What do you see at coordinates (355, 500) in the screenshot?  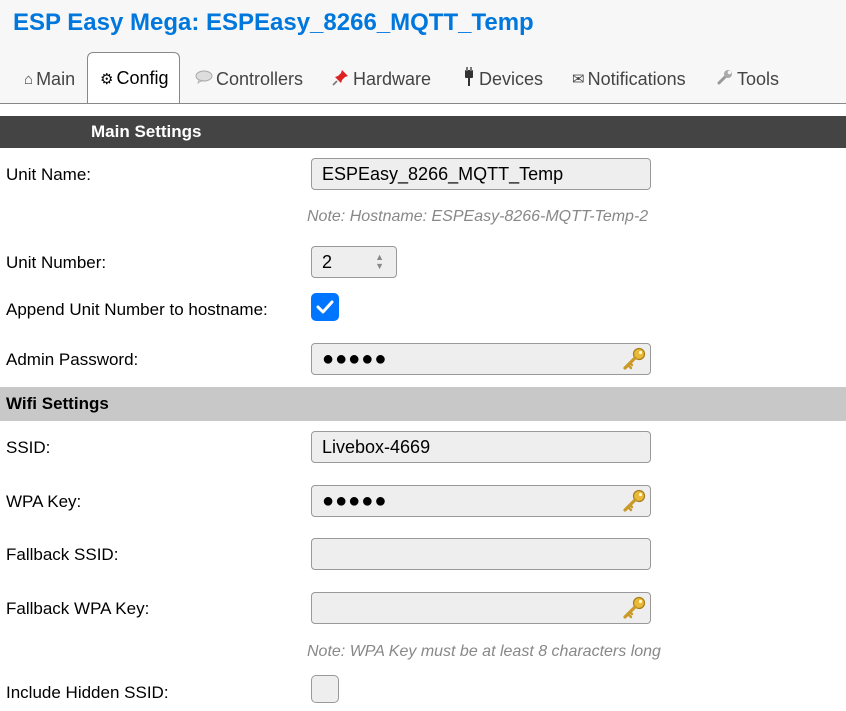 I see `wpa-key-value: ●●●●●` at bounding box center [355, 500].